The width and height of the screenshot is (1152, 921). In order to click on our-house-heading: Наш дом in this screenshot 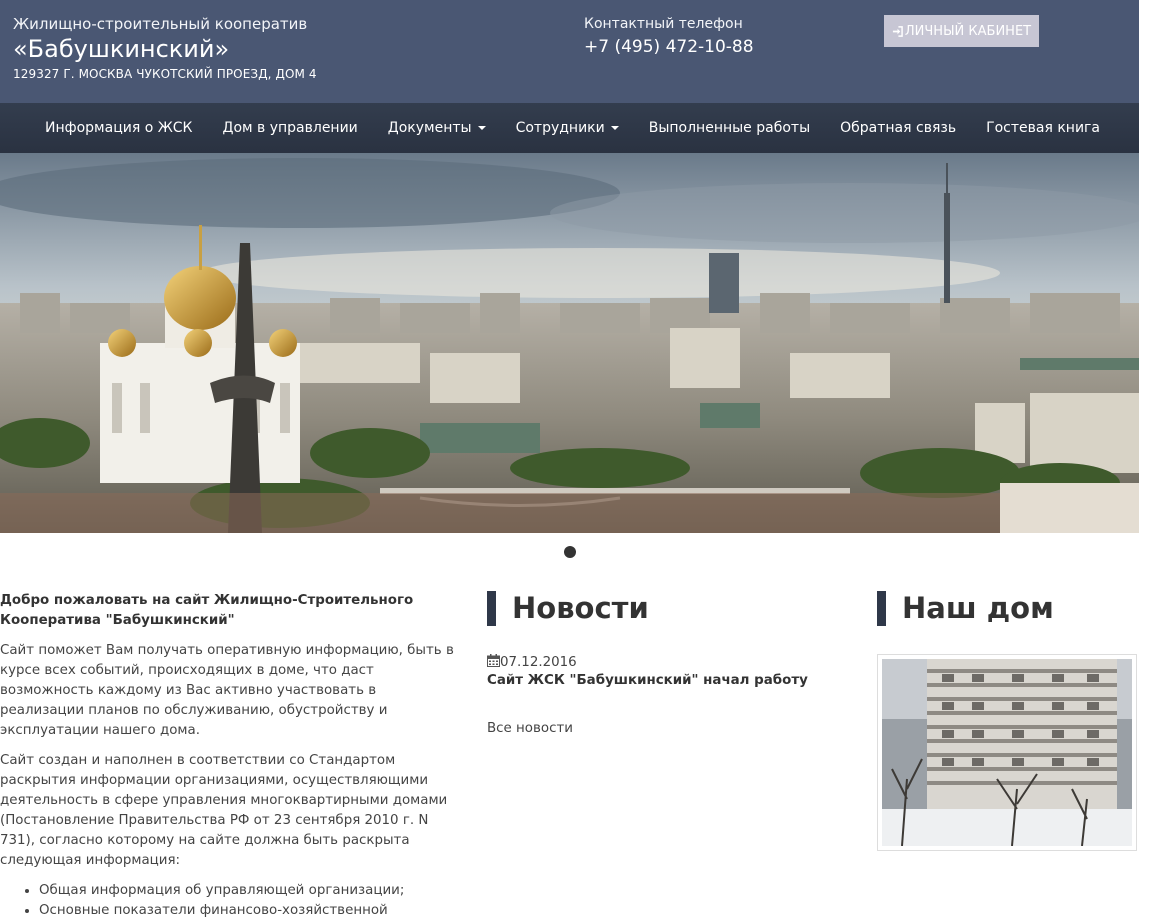, I will do `click(1008, 608)`.